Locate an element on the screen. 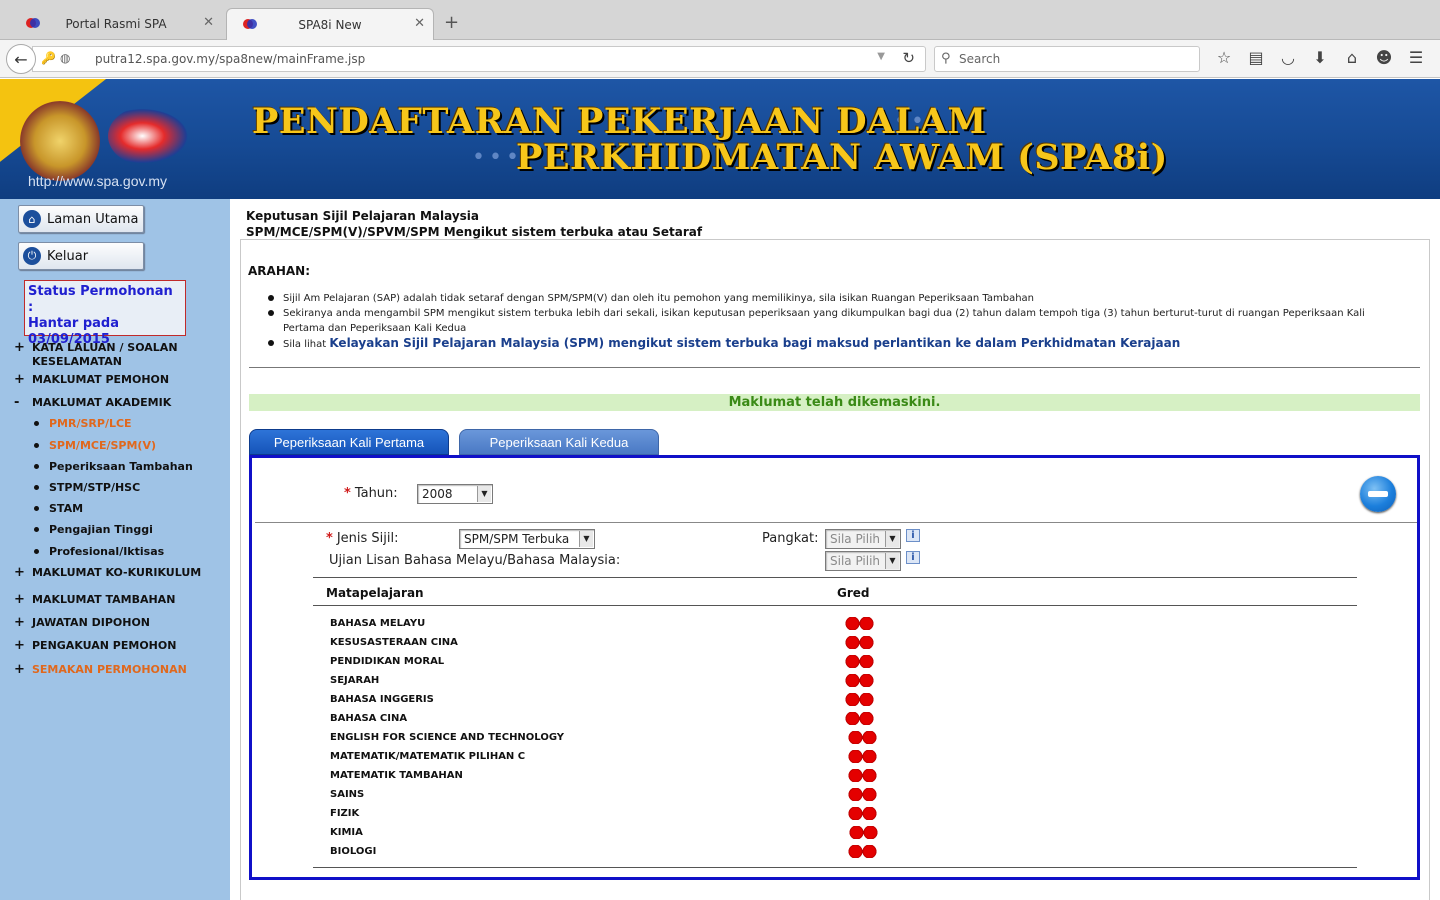 The width and height of the screenshot is (1440, 900). new-tab-plus-icon: + is located at coordinates (451, 22).